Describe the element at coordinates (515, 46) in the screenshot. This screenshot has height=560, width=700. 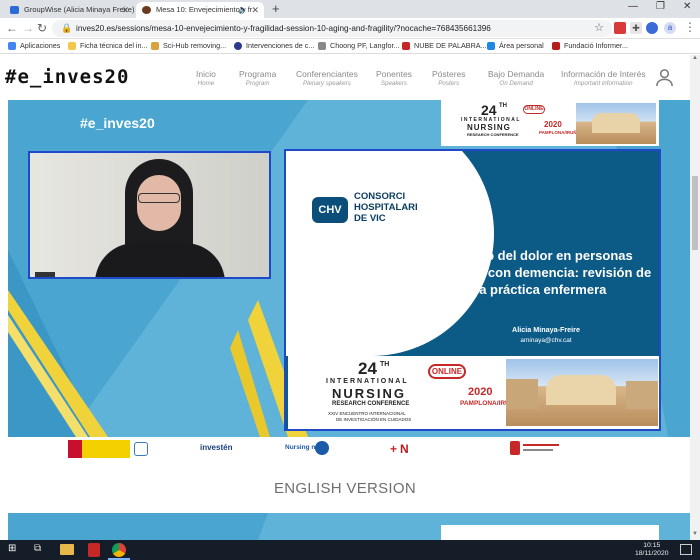
I see `bookmark-item: Área personal` at that location.